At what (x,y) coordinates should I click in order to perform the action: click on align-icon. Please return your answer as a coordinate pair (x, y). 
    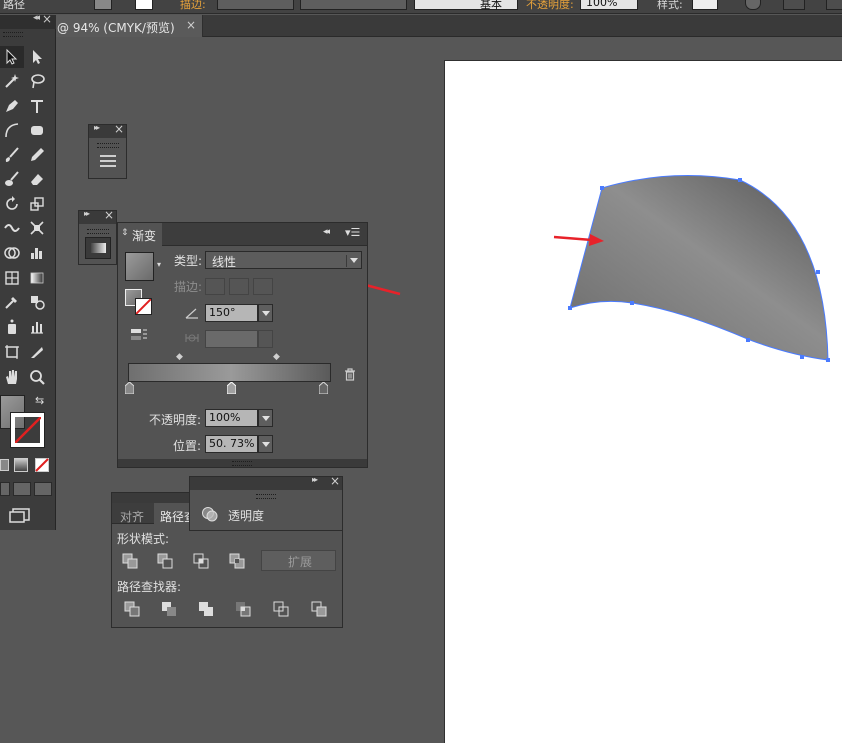
    Looking at the image, I should click on (794, 5).